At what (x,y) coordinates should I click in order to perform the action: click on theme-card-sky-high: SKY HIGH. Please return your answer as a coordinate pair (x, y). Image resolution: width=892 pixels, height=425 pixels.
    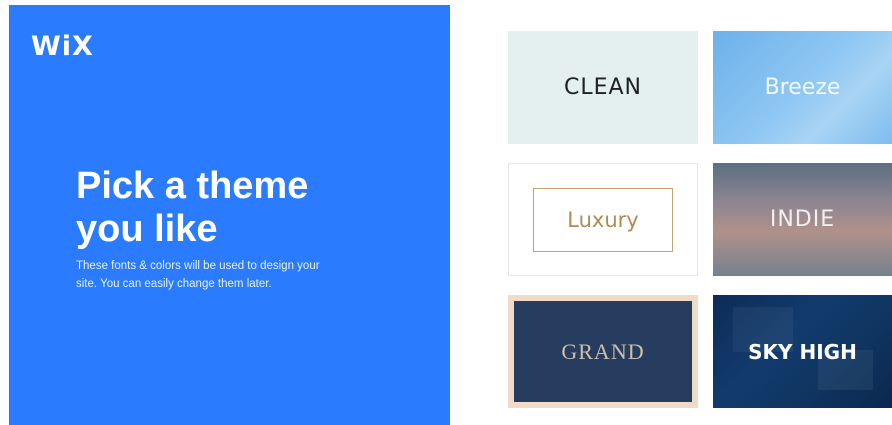
    Looking at the image, I should click on (802, 351).